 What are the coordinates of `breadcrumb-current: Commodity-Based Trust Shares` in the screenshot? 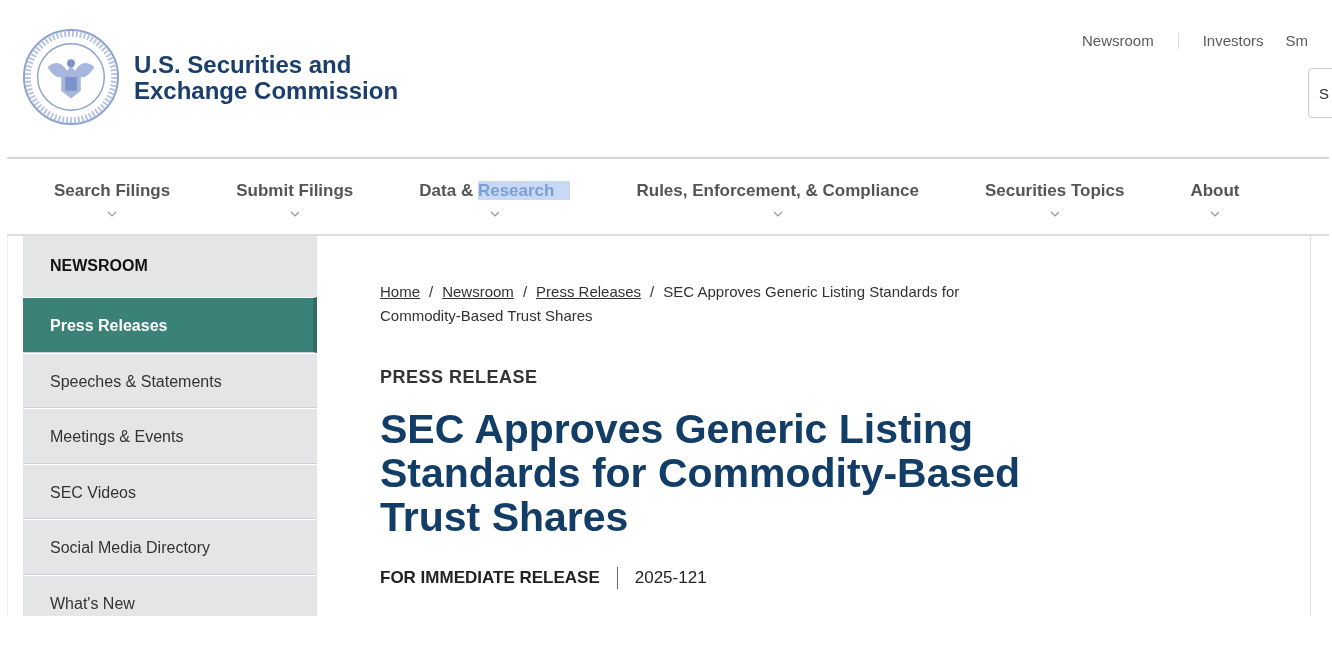 It's located at (486, 315).